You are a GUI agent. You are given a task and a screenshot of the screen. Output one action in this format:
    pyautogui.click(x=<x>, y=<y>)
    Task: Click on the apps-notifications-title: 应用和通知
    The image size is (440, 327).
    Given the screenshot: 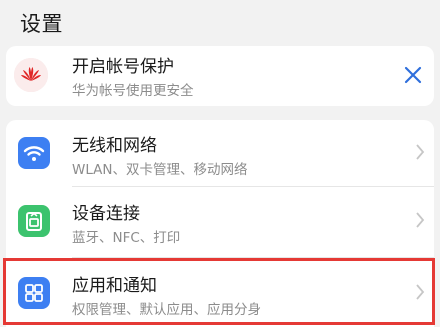 What is the action you would take?
    pyautogui.click(x=114, y=286)
    